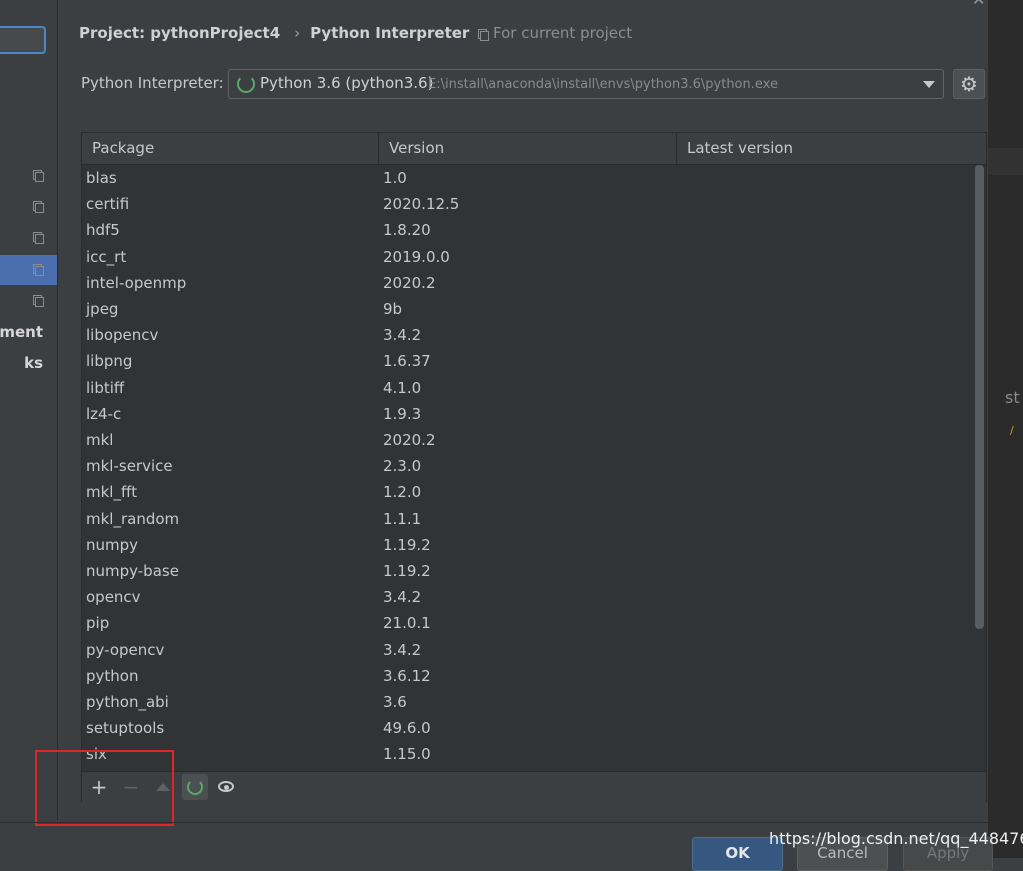 This screenshot has width=1023, height=871. What do you see at coordinates (527, 388) in the screenshot?
I see `table-row: libtiff 4.1.0` at bounding box center [527, 388].